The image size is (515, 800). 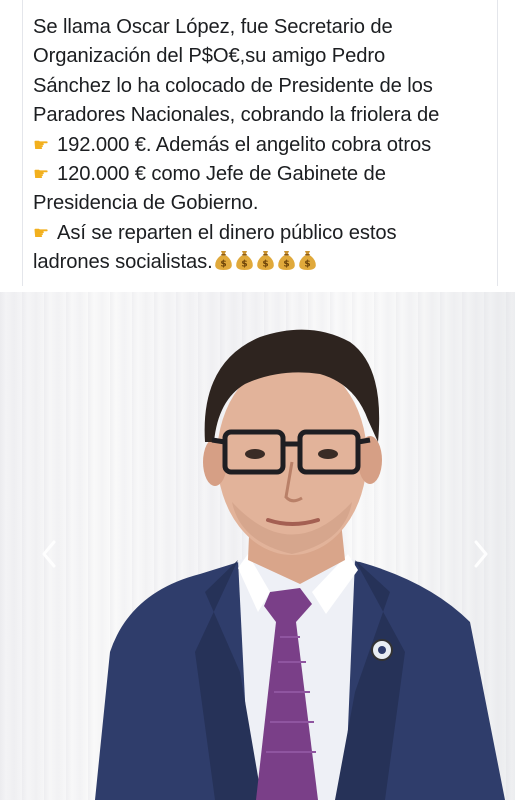 I want to click on chevron-right-icon, so click(x=481, y=554).